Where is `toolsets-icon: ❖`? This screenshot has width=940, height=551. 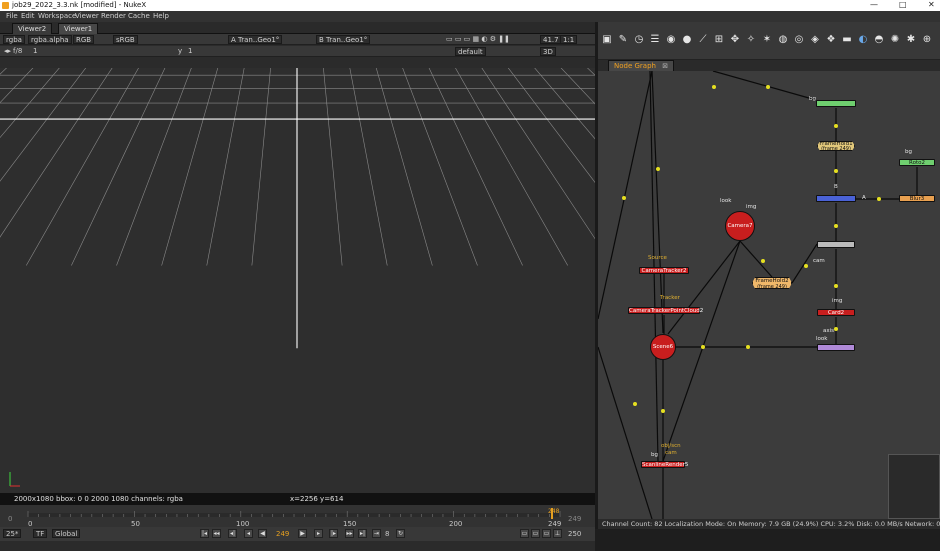
toolsets-icon: ❖ is located at coordinates (831, 40).